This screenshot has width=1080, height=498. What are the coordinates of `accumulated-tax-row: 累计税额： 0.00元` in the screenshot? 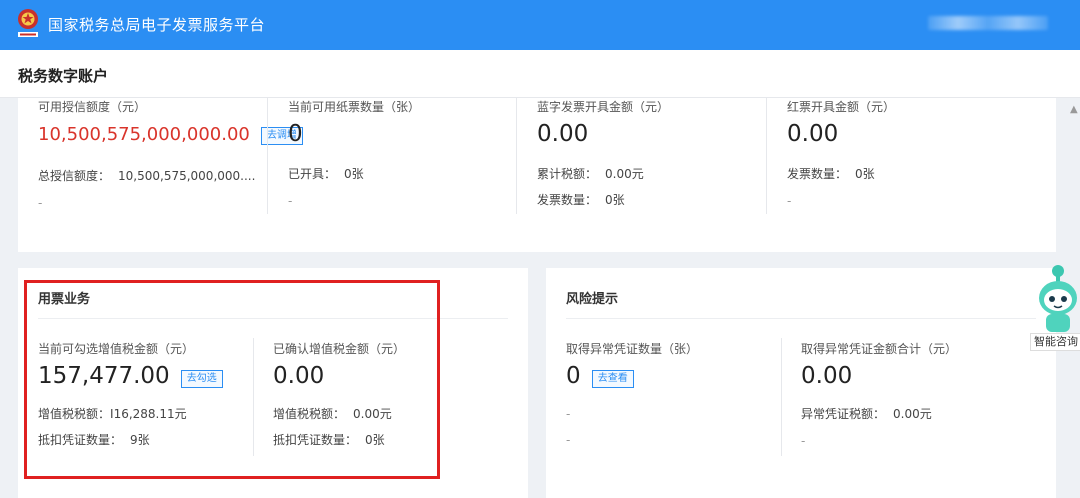 It's located at (603, 173).